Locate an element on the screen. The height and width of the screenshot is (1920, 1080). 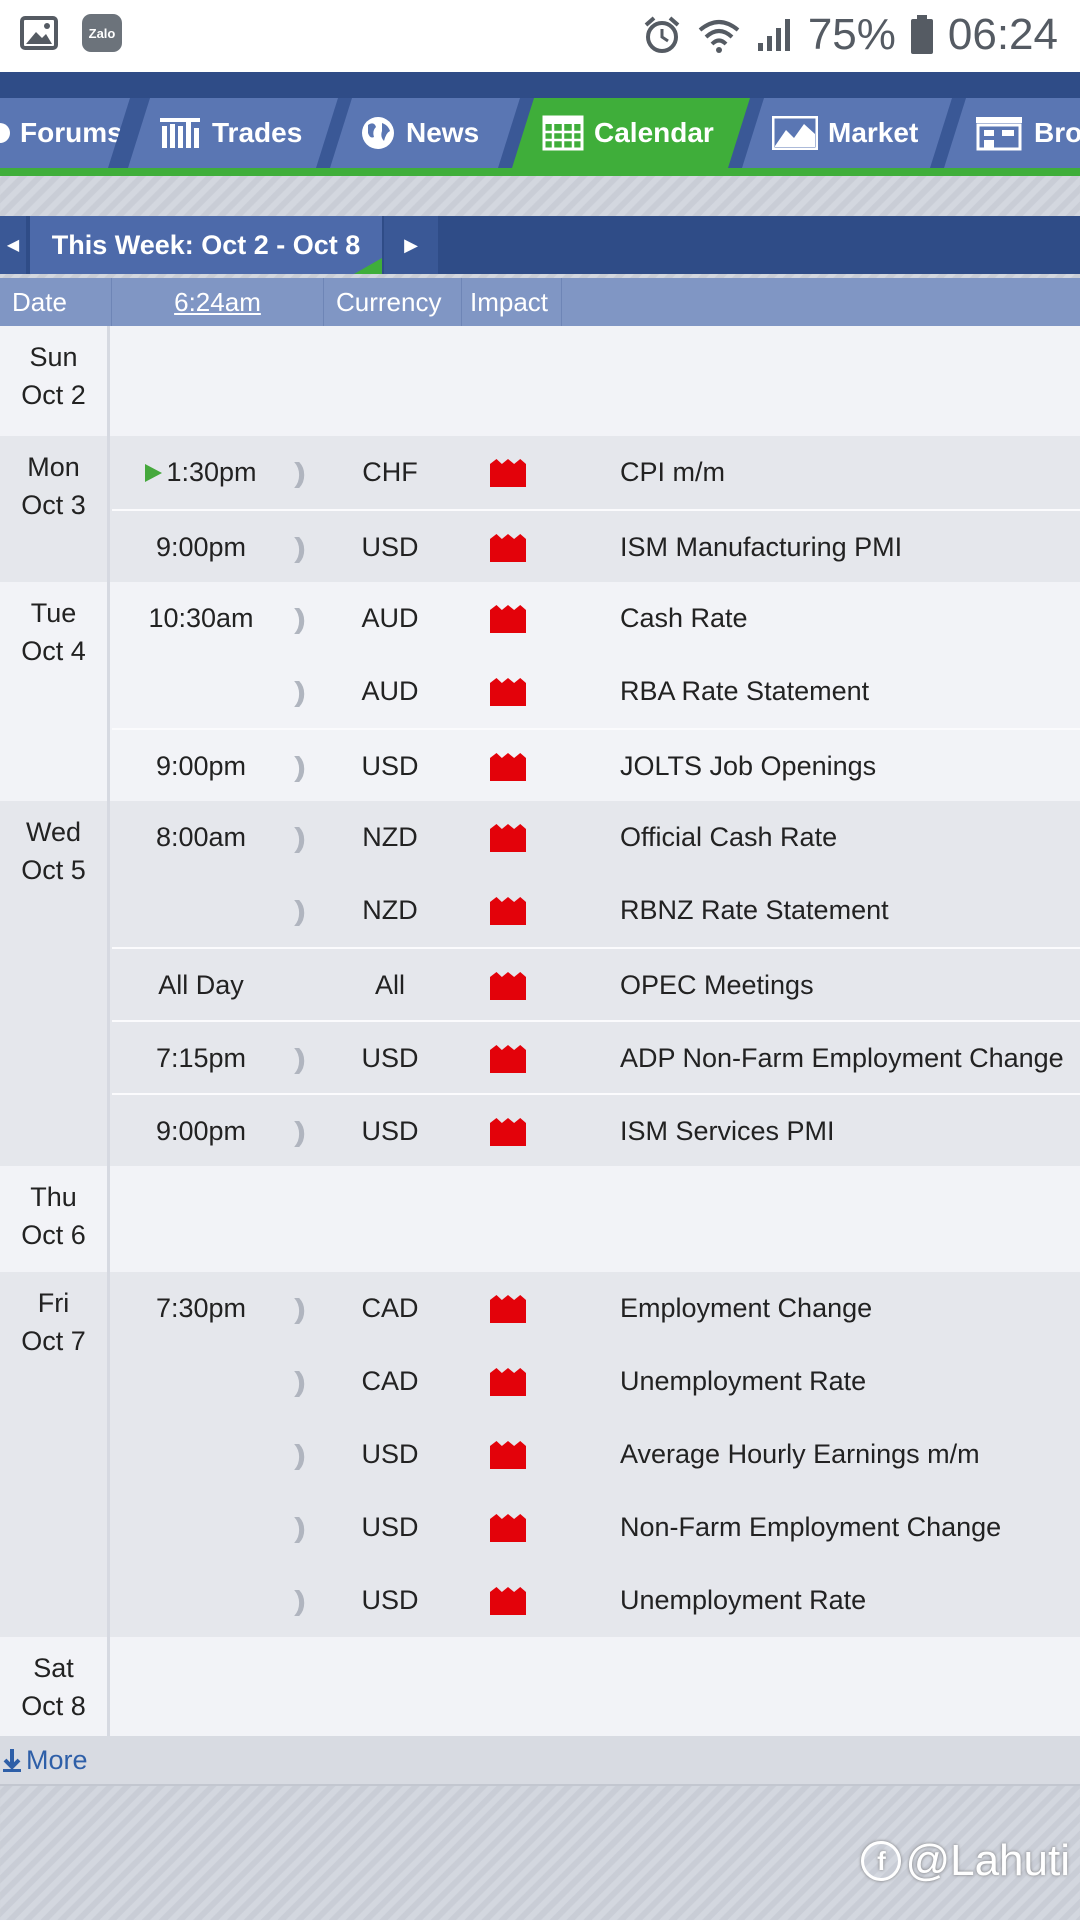
event-row: ))) CAD Unemployment Rate is located at coordinates (596, 1381).